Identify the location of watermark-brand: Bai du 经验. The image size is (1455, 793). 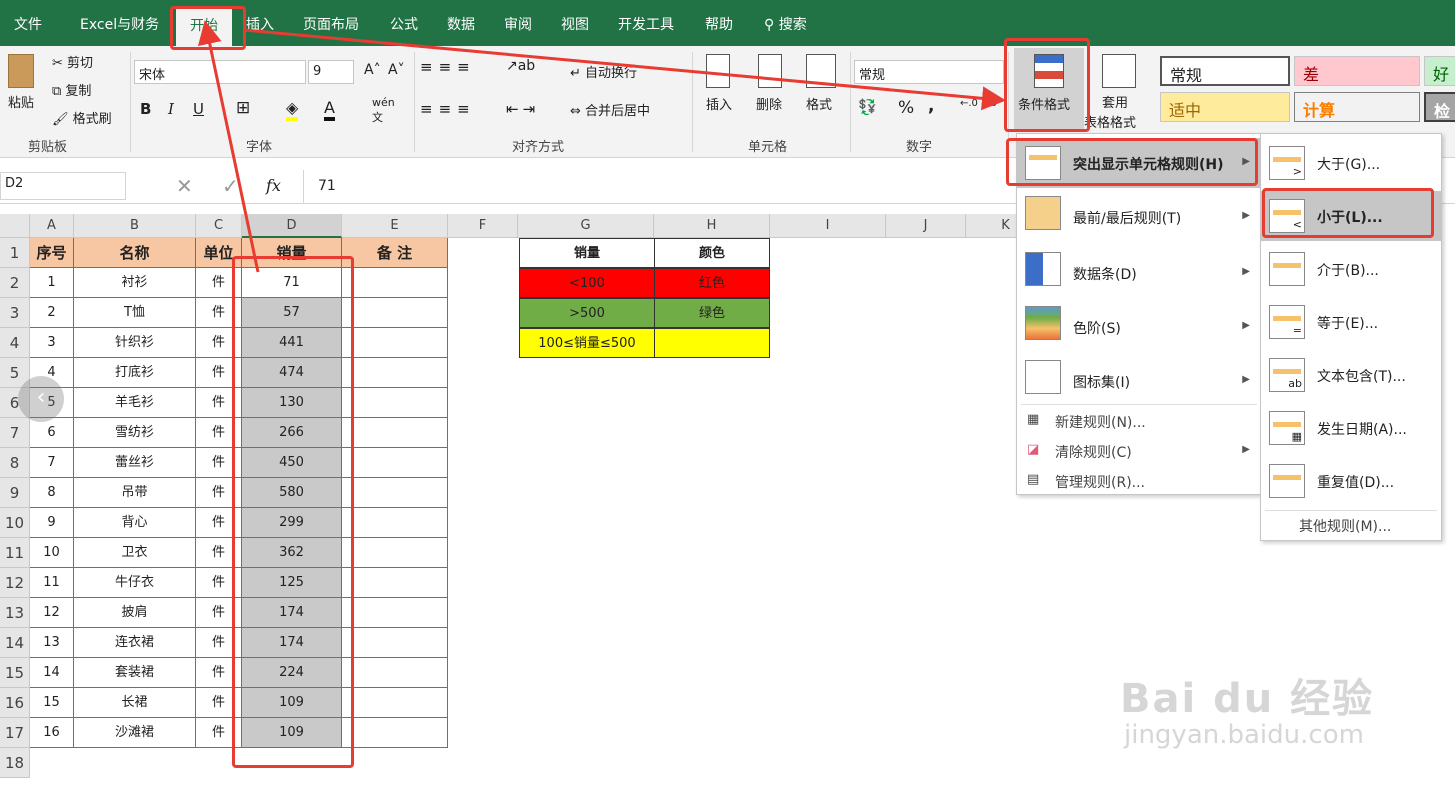
(1247, 699).